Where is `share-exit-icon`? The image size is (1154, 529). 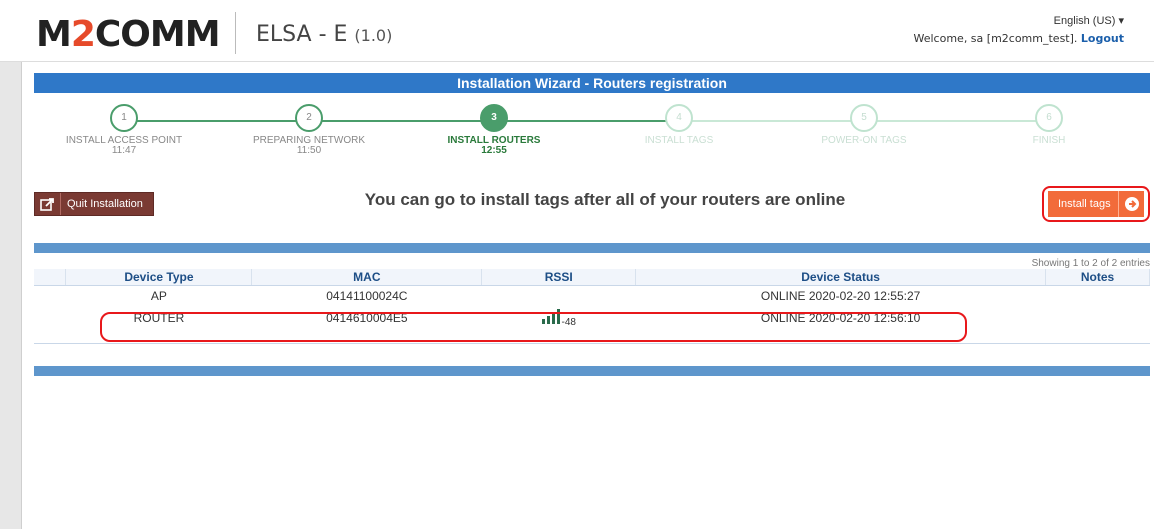
share-exit-icon is located at coordinates (48, 204).